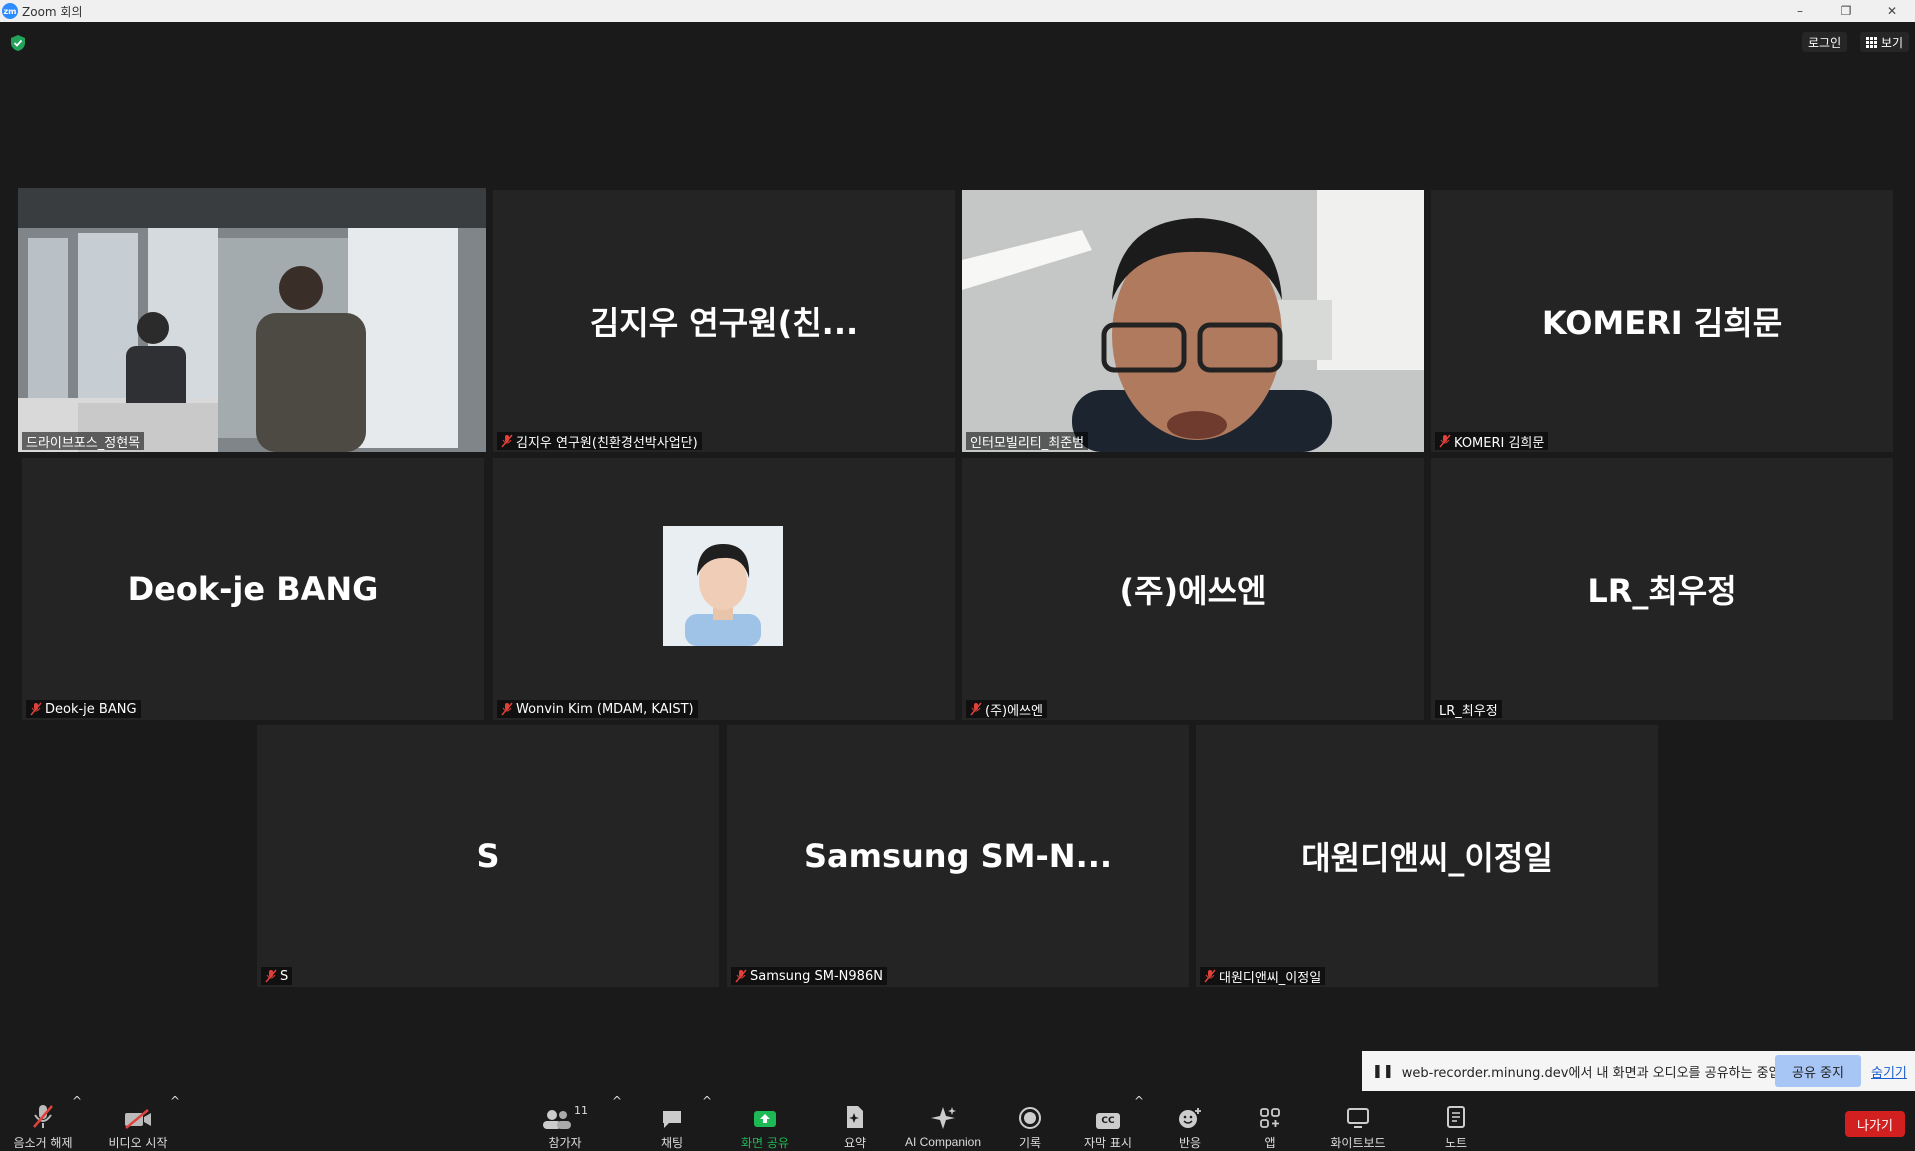 The width and height of the screenshot is (1915, 1151). Describe the element at coordinates (1030, 1143) in the screenshot. I see `record-label: 기록` at that location.